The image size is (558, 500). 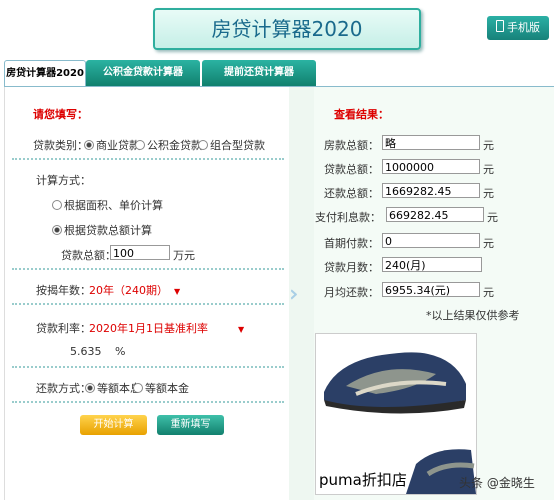 I want to click on loan-type-label: 贷款类别：, so click(x=60, y=145).